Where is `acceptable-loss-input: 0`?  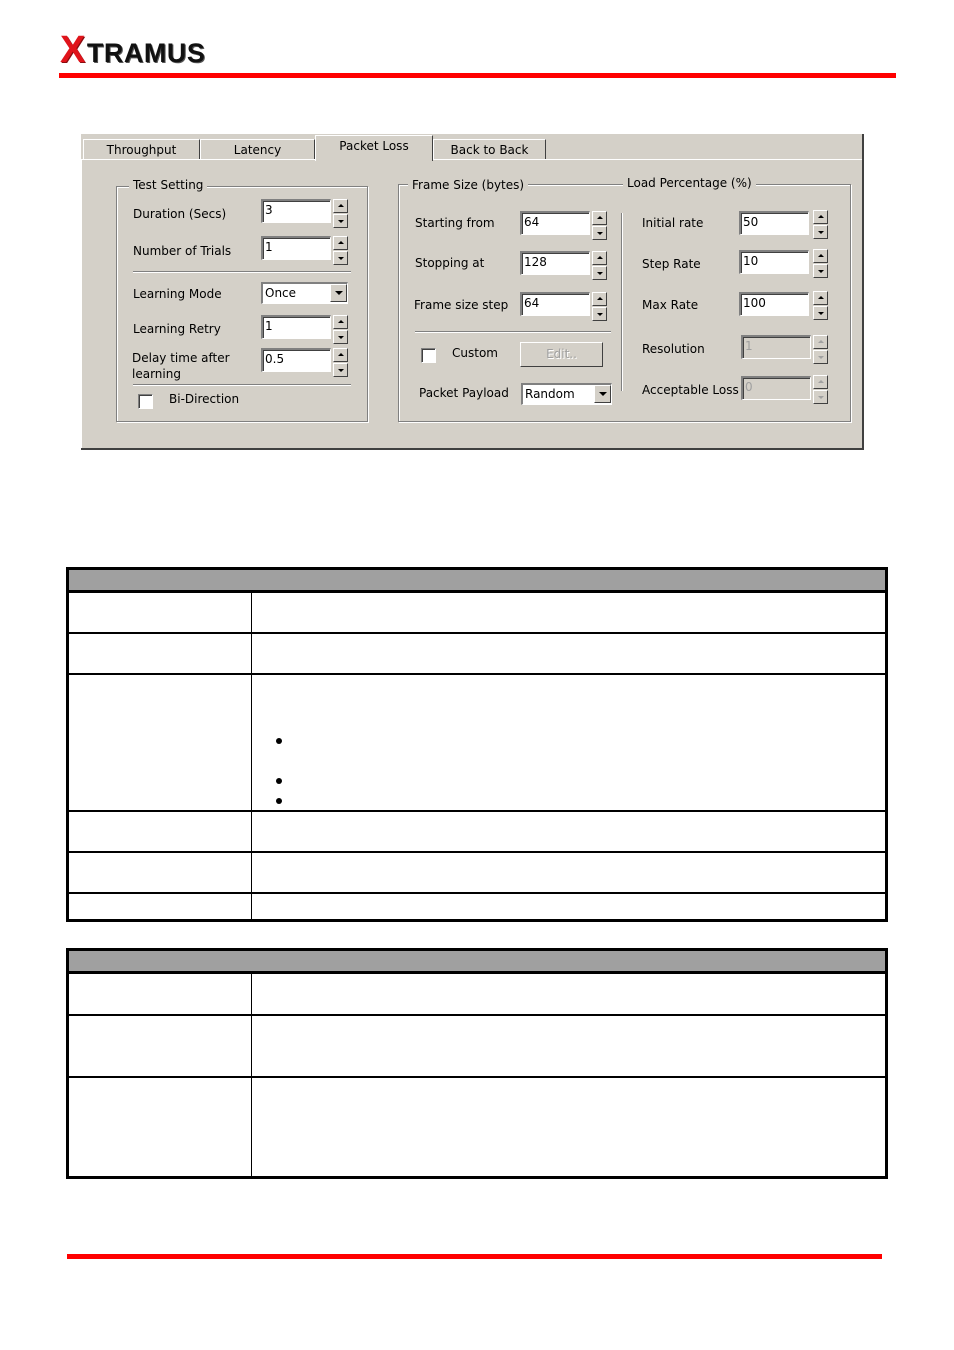 acceptable-loss-input: 0 is located at coordinates (776, 388).